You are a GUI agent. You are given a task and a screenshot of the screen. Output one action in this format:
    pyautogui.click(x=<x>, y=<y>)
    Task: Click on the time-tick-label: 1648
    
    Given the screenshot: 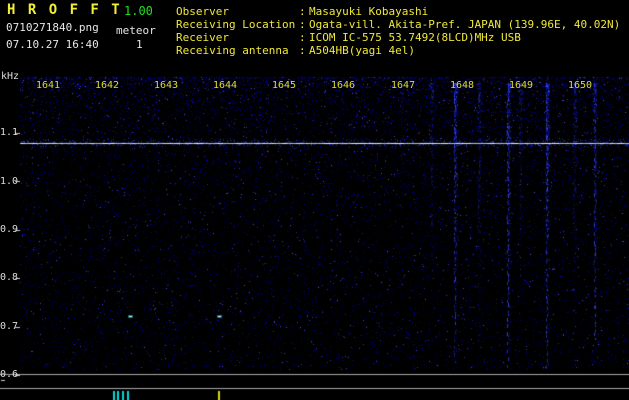 What is the action you would take?
    pyautogui.click(x=462, y=85)
    